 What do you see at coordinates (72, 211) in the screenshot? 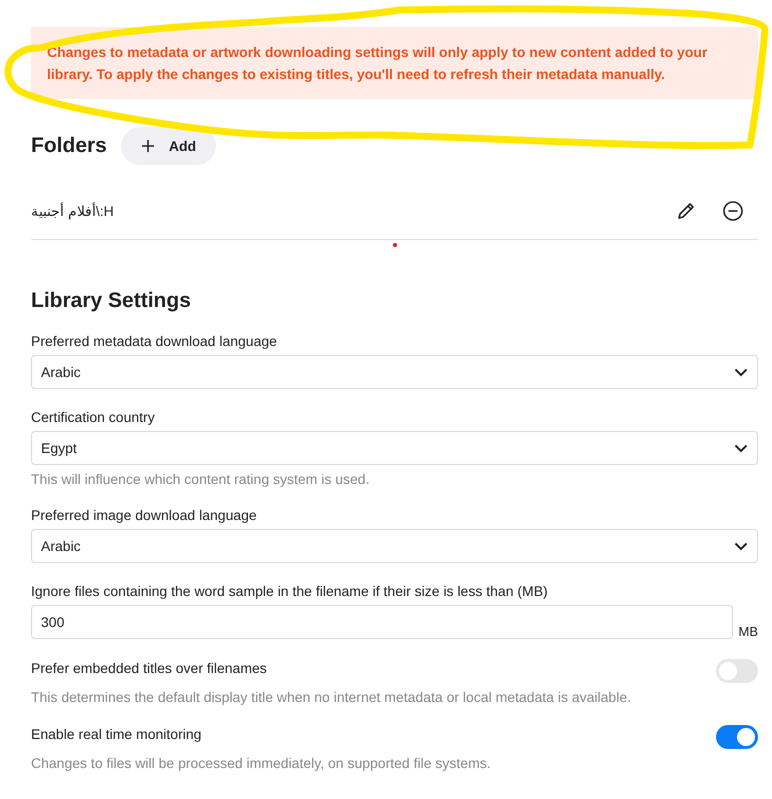
I see `folder-path: H:\أفلام أجنبية` at bounding box center [72, 211].